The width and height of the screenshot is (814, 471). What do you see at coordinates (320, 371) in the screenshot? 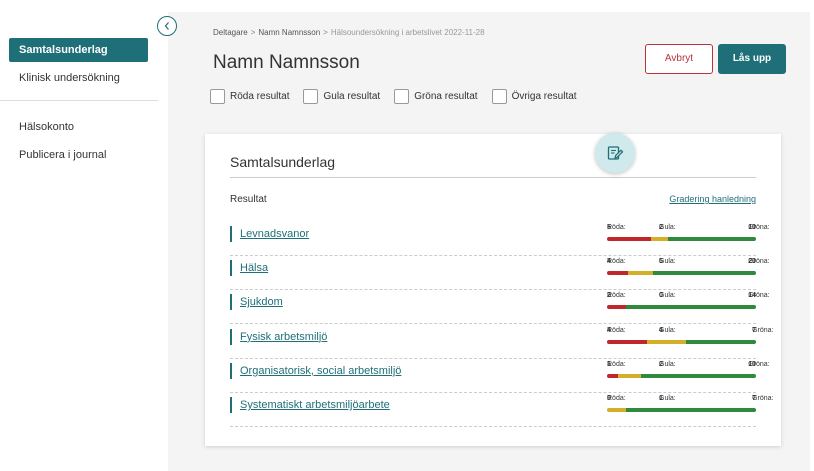
I see `result-category-link: Organisatorisk, social arbetsmiljö` at bounding box center [320, 371].